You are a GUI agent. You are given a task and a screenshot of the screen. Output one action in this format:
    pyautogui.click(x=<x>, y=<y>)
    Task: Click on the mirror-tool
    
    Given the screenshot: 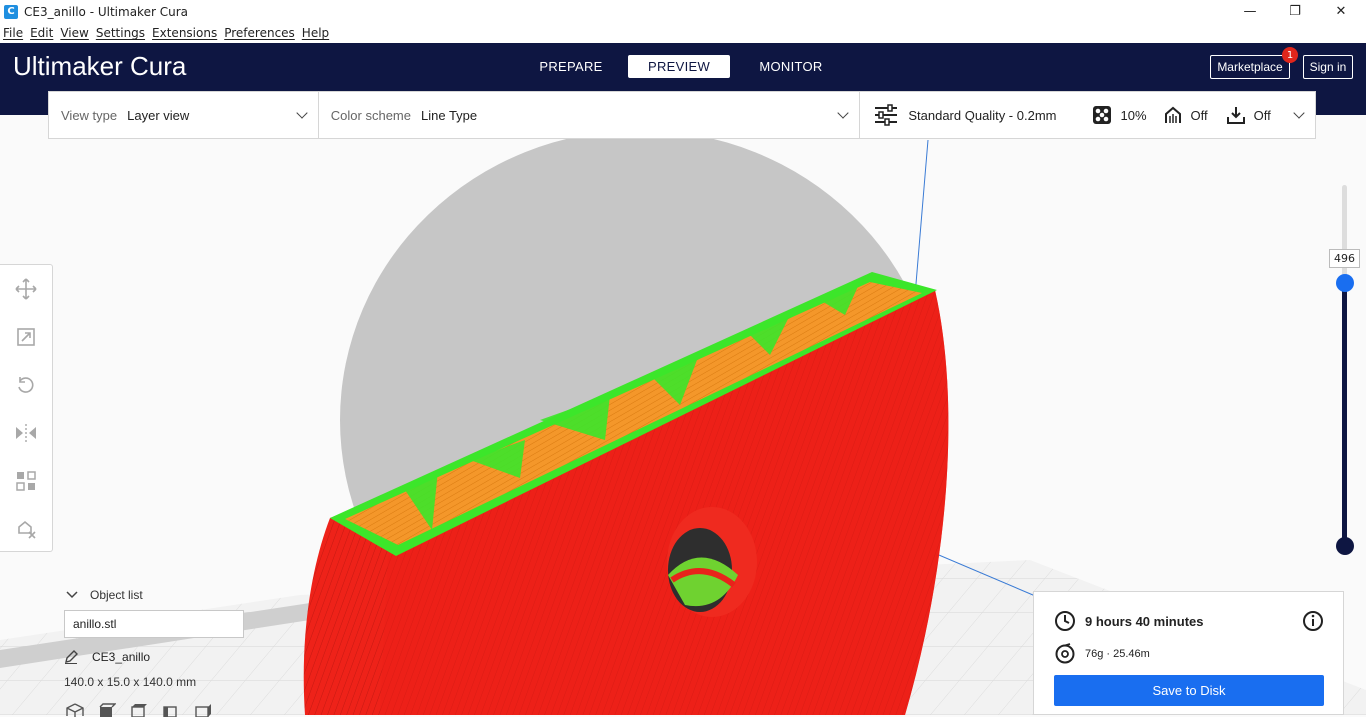 What is the action you would take?
    pyautogui.click(x=26, y=433)
    